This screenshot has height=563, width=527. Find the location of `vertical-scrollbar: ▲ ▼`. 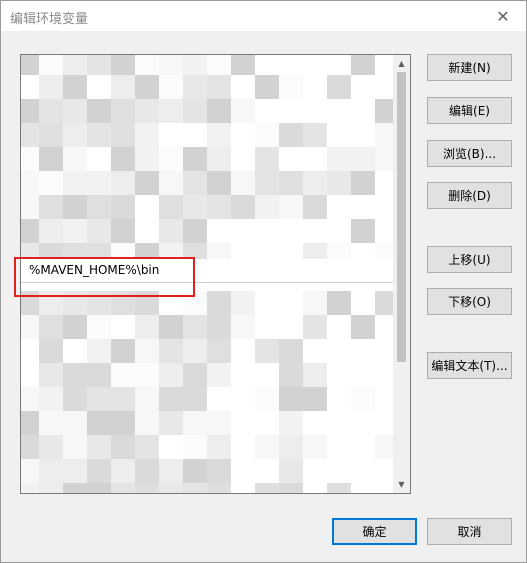

vertical-scrollbar: ▲ ▼ is located at coordinates (401, 274).